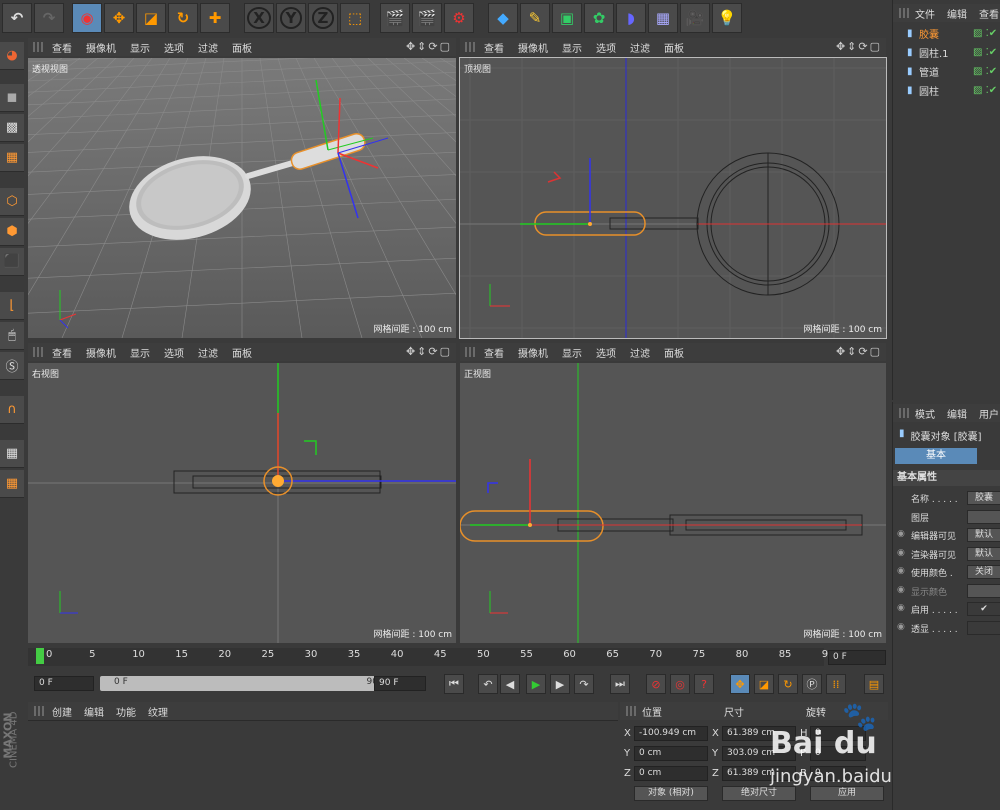 Image resolution: width=1000 pixels, height=810 pixels. I want to click on points-mode-icon: ⬡, so click(12, 202).